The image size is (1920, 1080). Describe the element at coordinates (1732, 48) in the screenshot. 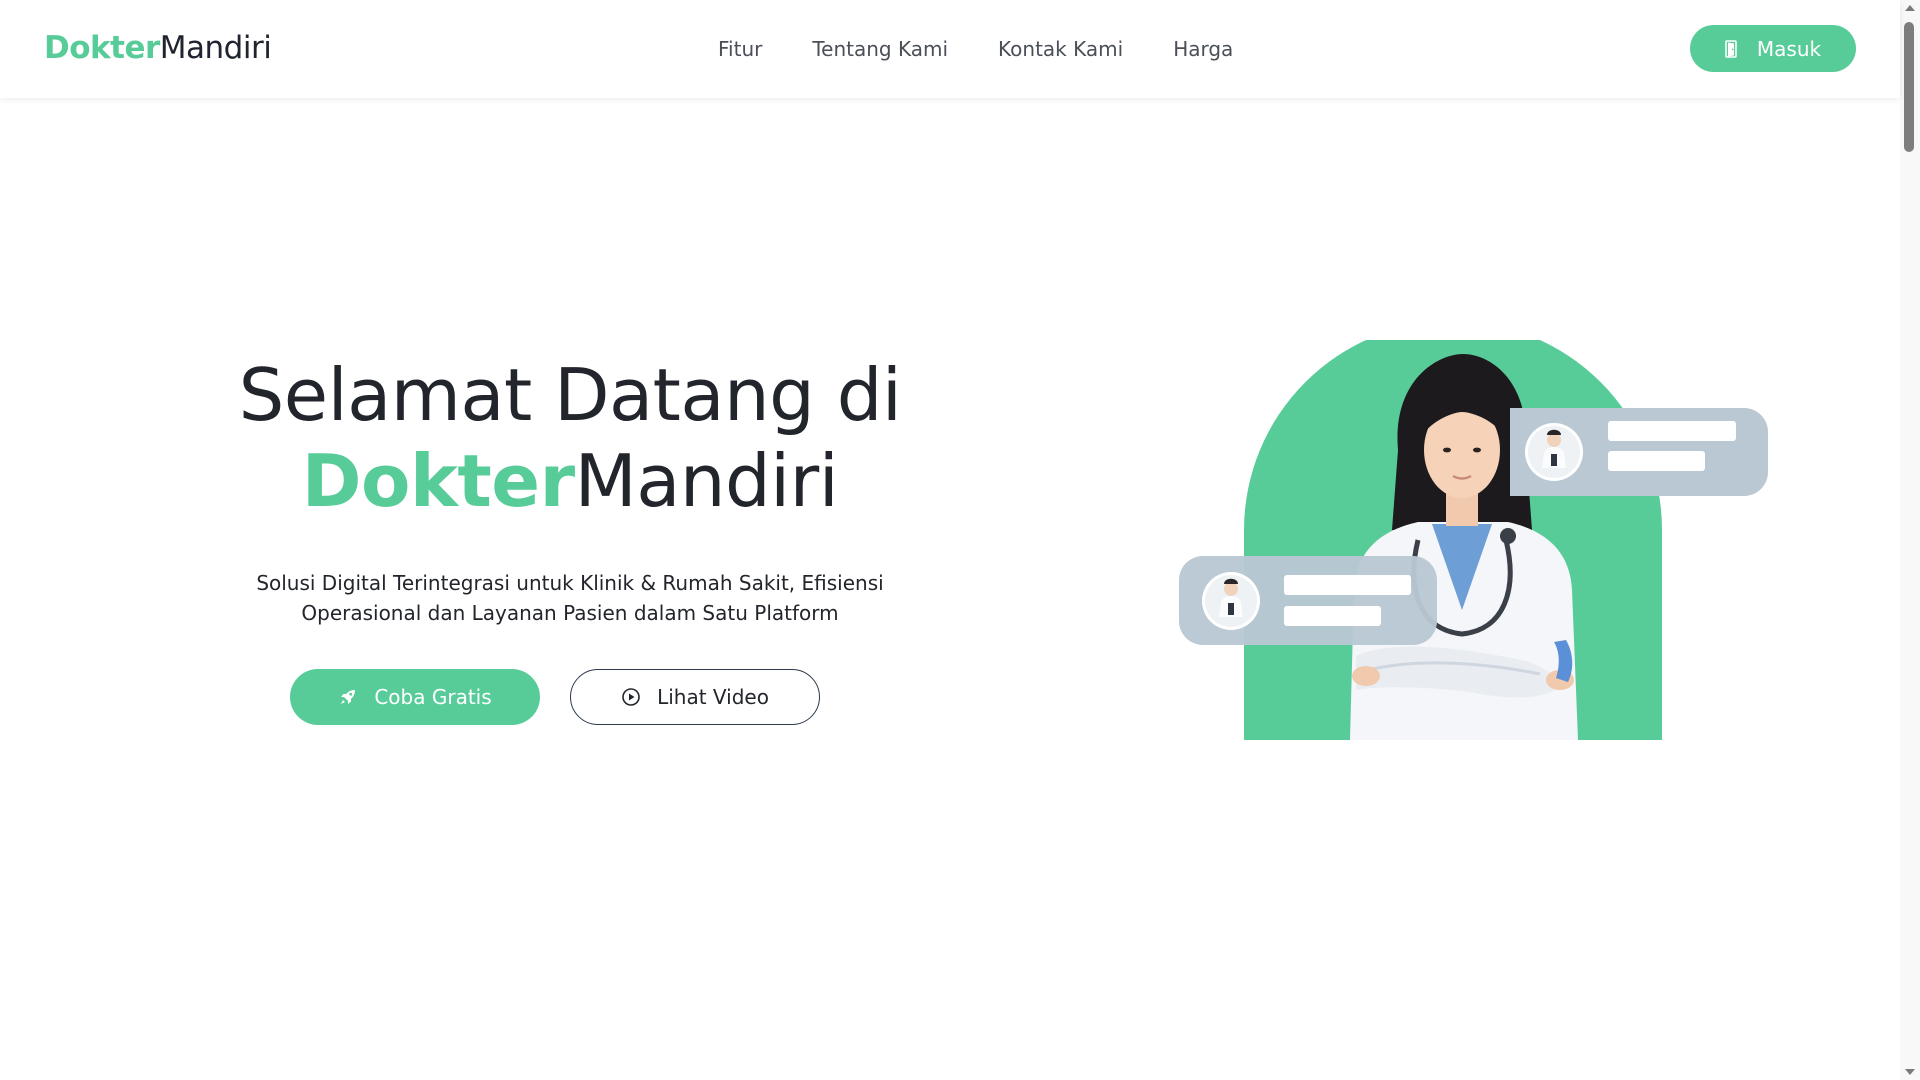

I see `door-icon` at that location.